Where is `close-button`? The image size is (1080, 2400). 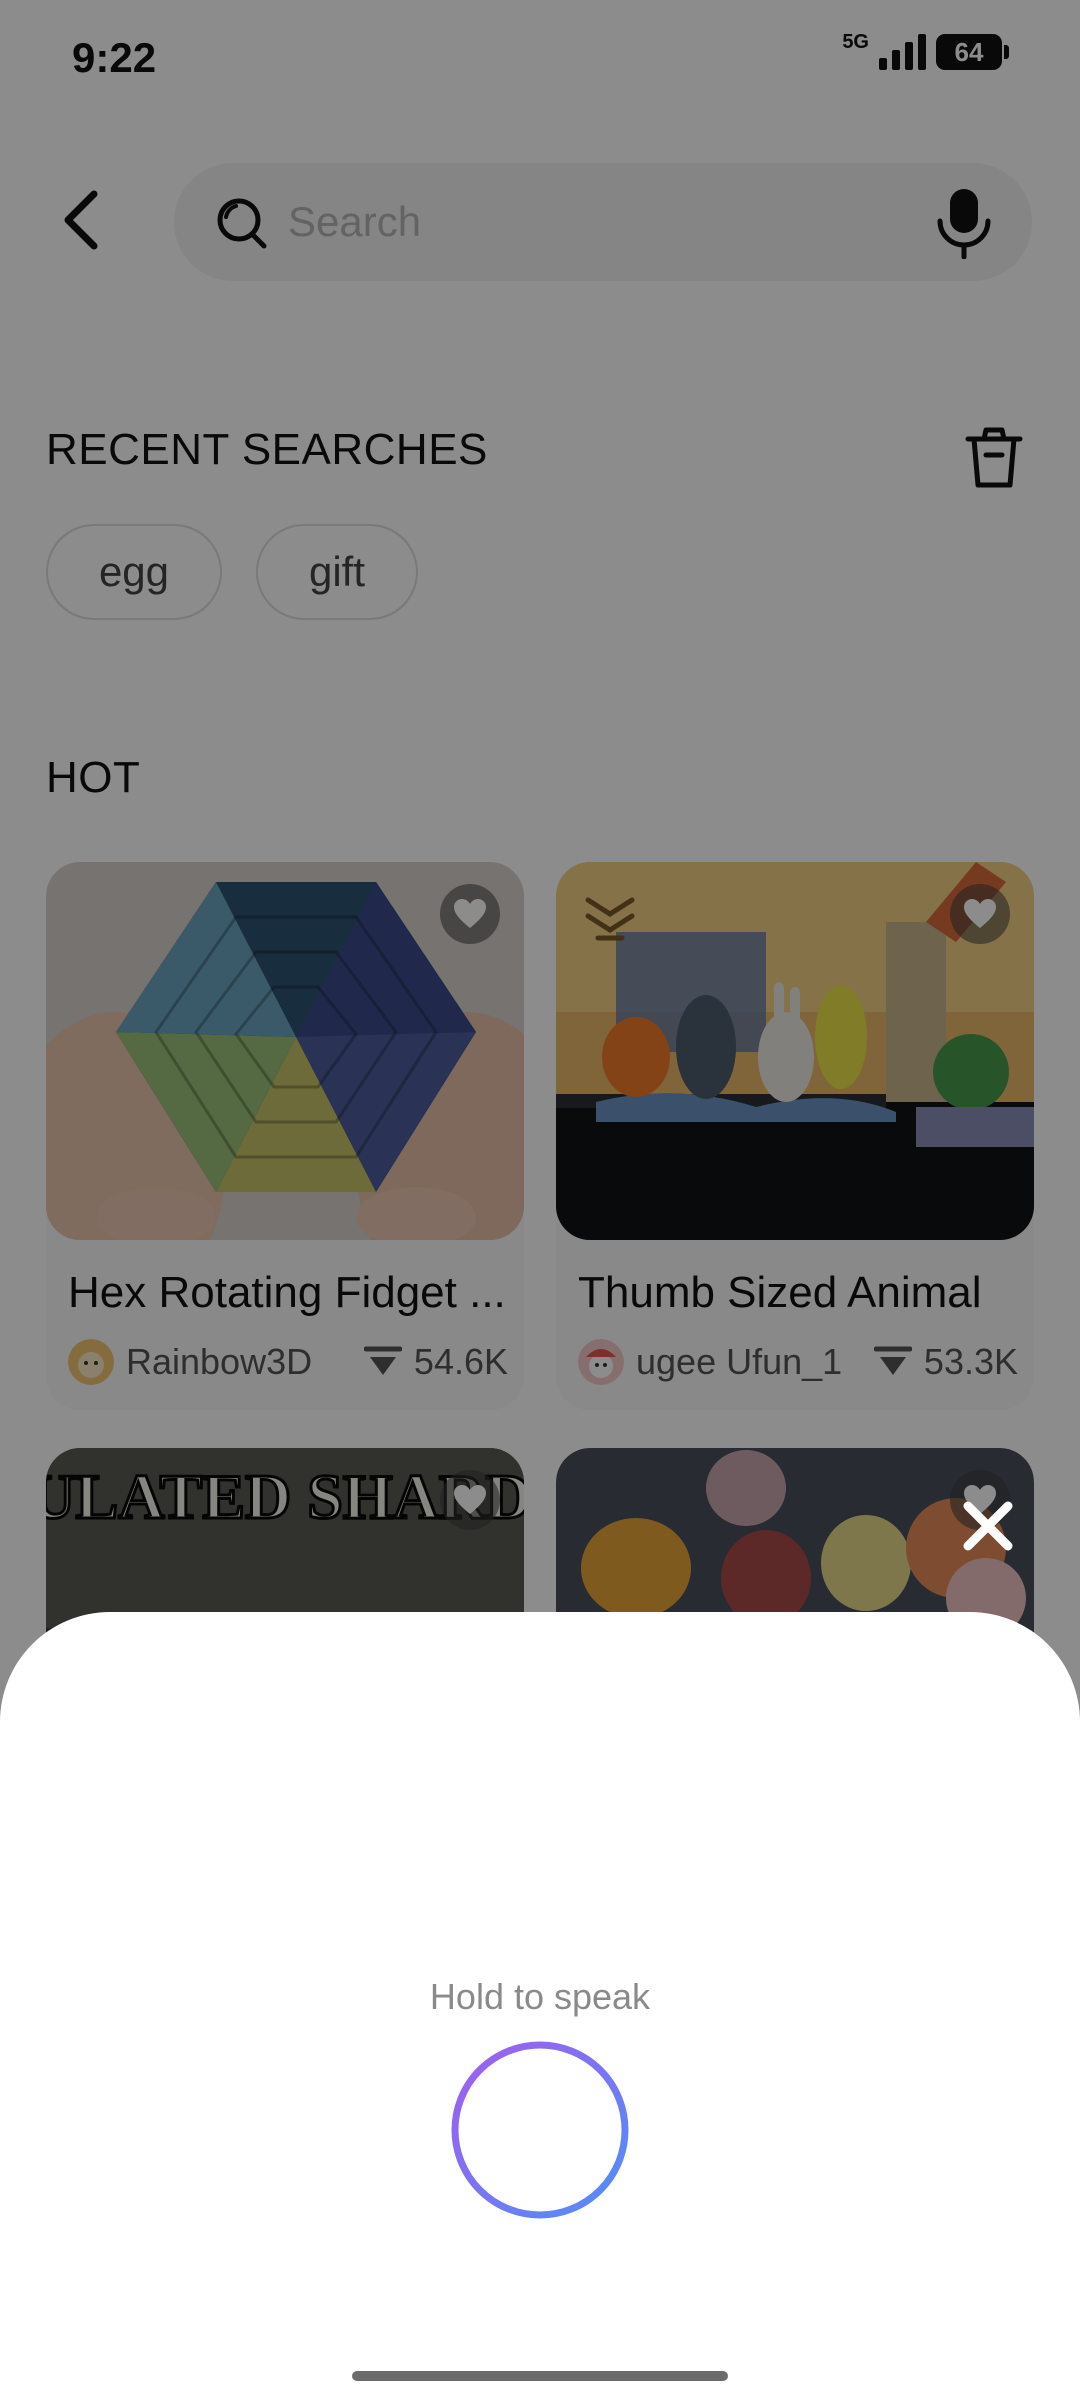
close-button is located at coordinates (988, 1526).